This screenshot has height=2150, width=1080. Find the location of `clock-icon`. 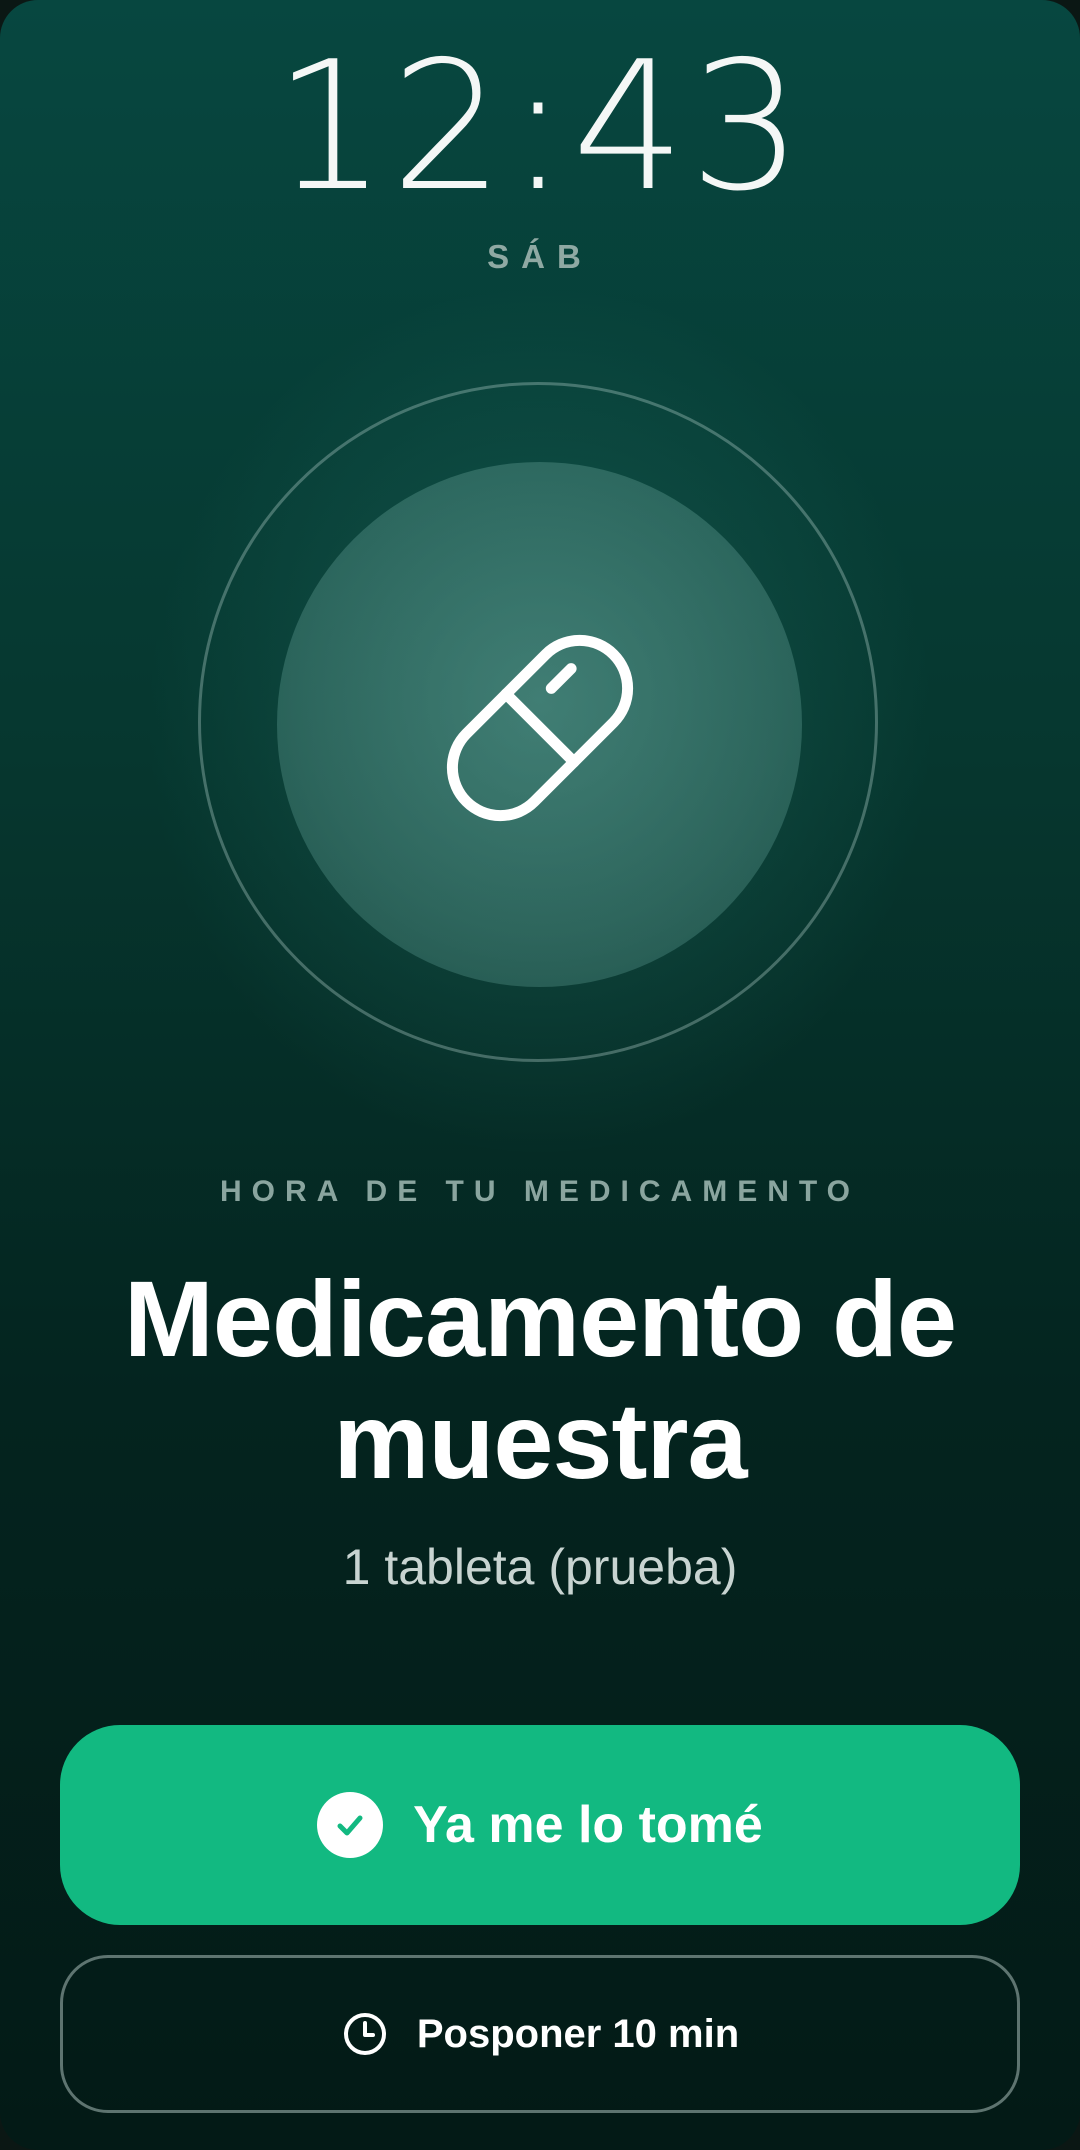

clock-icon is located at coordinates (364, 2034).